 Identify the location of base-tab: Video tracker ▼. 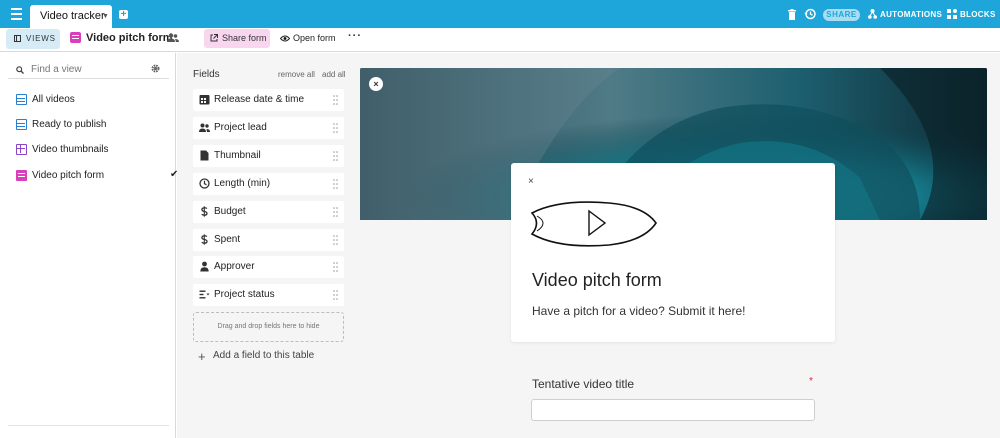
(71, 16).